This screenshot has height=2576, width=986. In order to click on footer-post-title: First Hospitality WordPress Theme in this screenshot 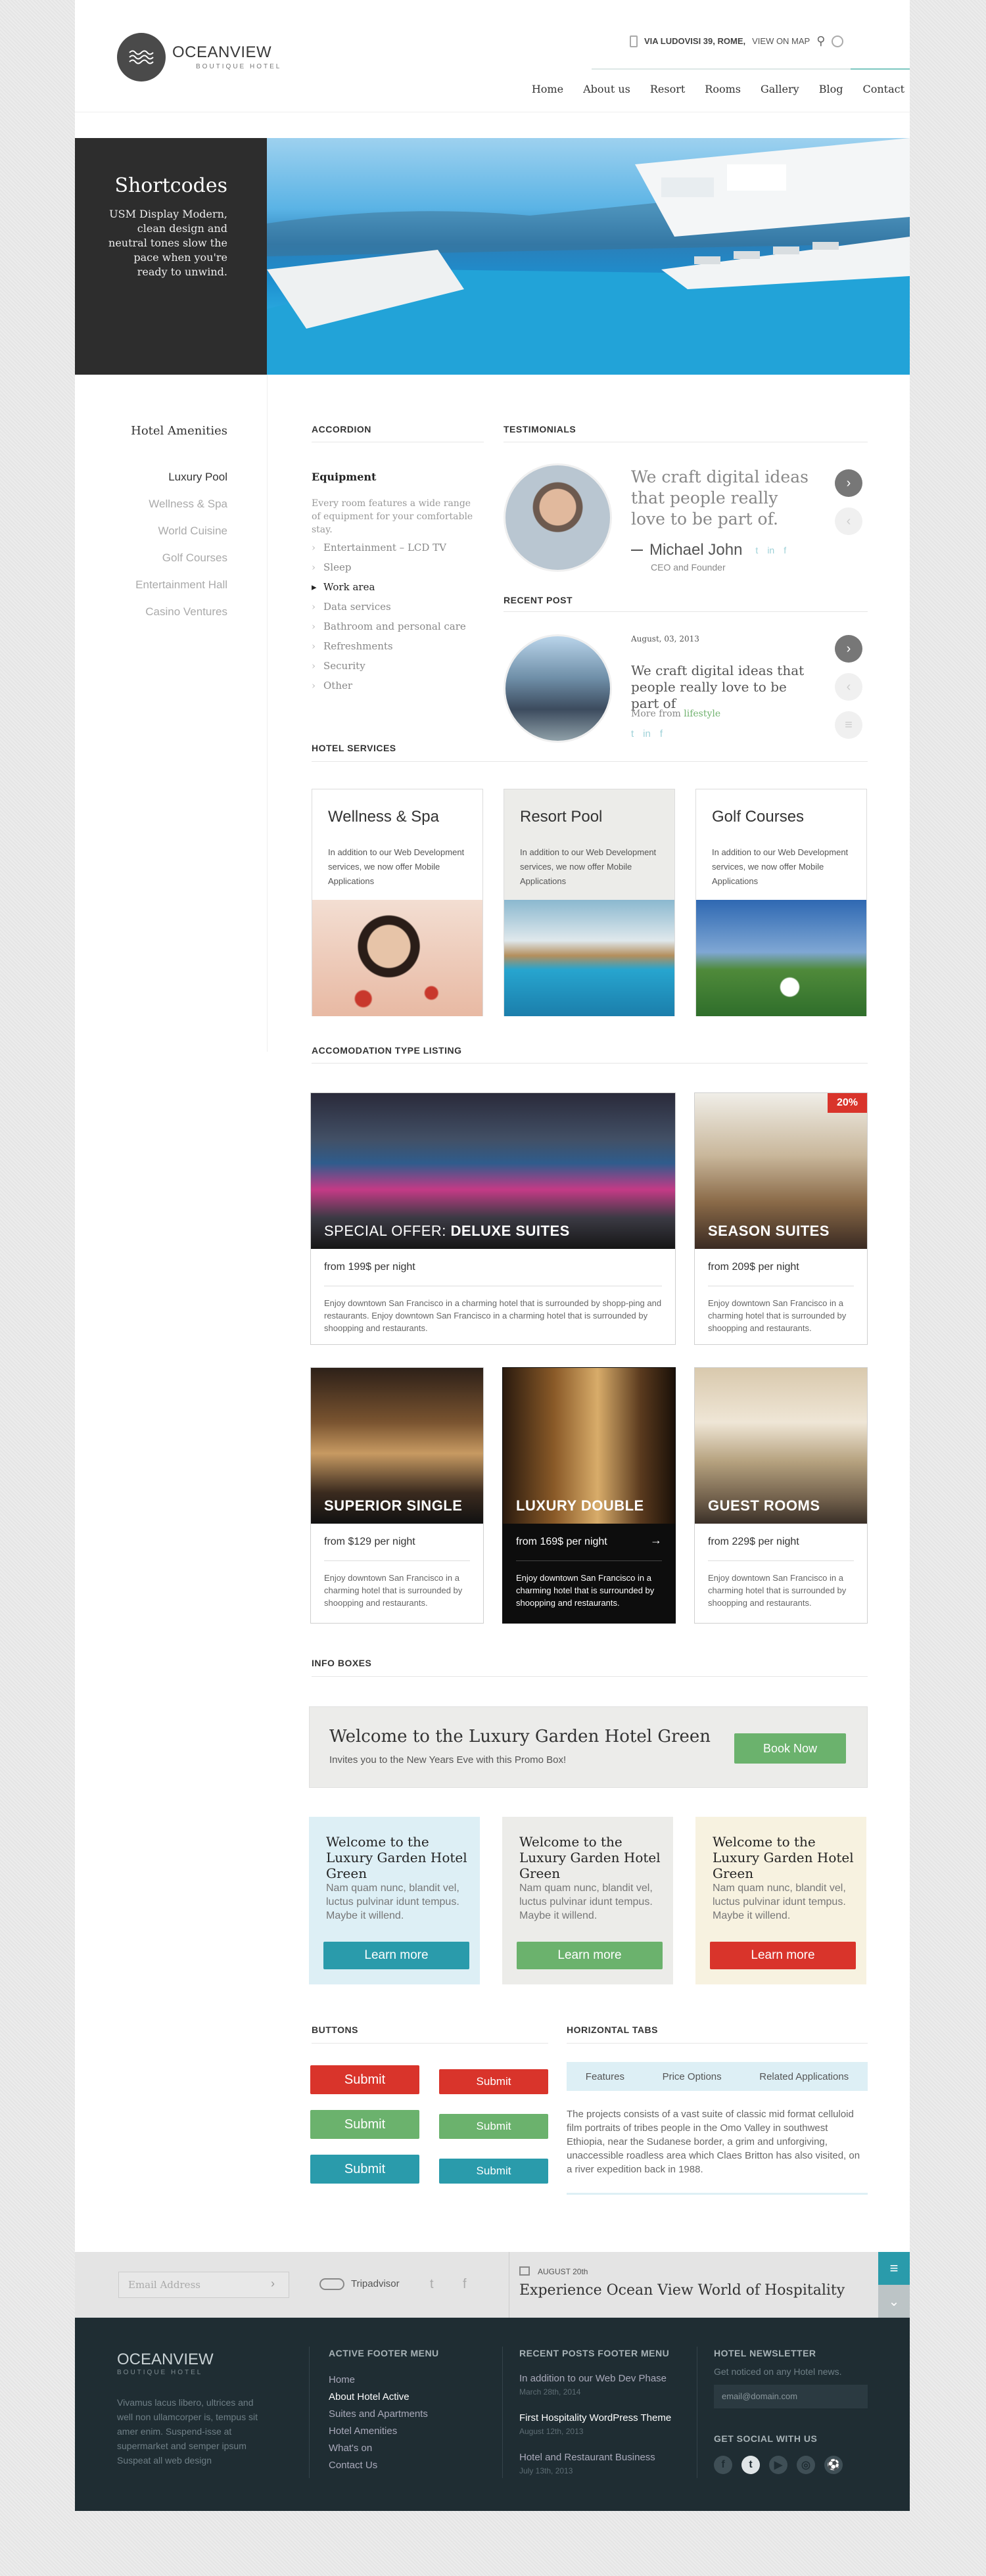, I will do `click(595, 2418)`.